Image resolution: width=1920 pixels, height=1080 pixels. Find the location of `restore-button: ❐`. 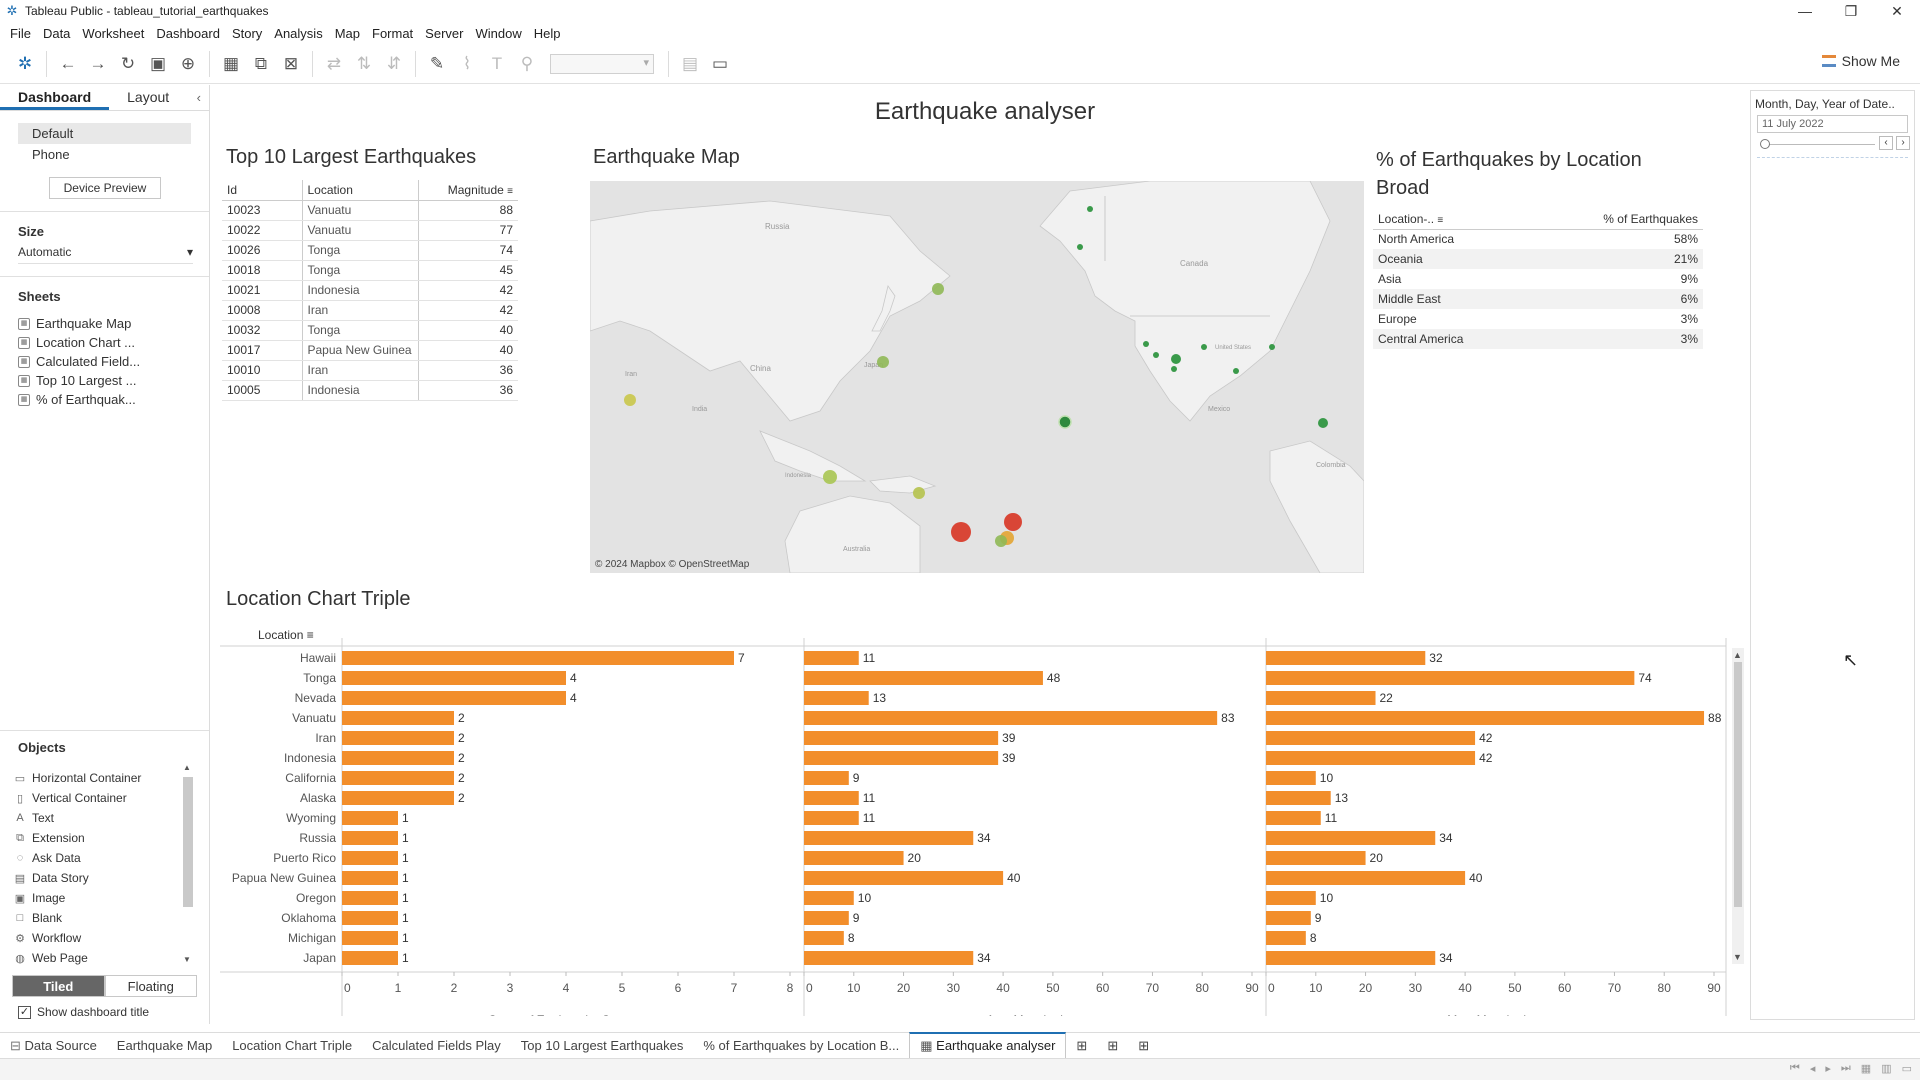

restore-button: ❐ is located at coordinates (1851, 11).